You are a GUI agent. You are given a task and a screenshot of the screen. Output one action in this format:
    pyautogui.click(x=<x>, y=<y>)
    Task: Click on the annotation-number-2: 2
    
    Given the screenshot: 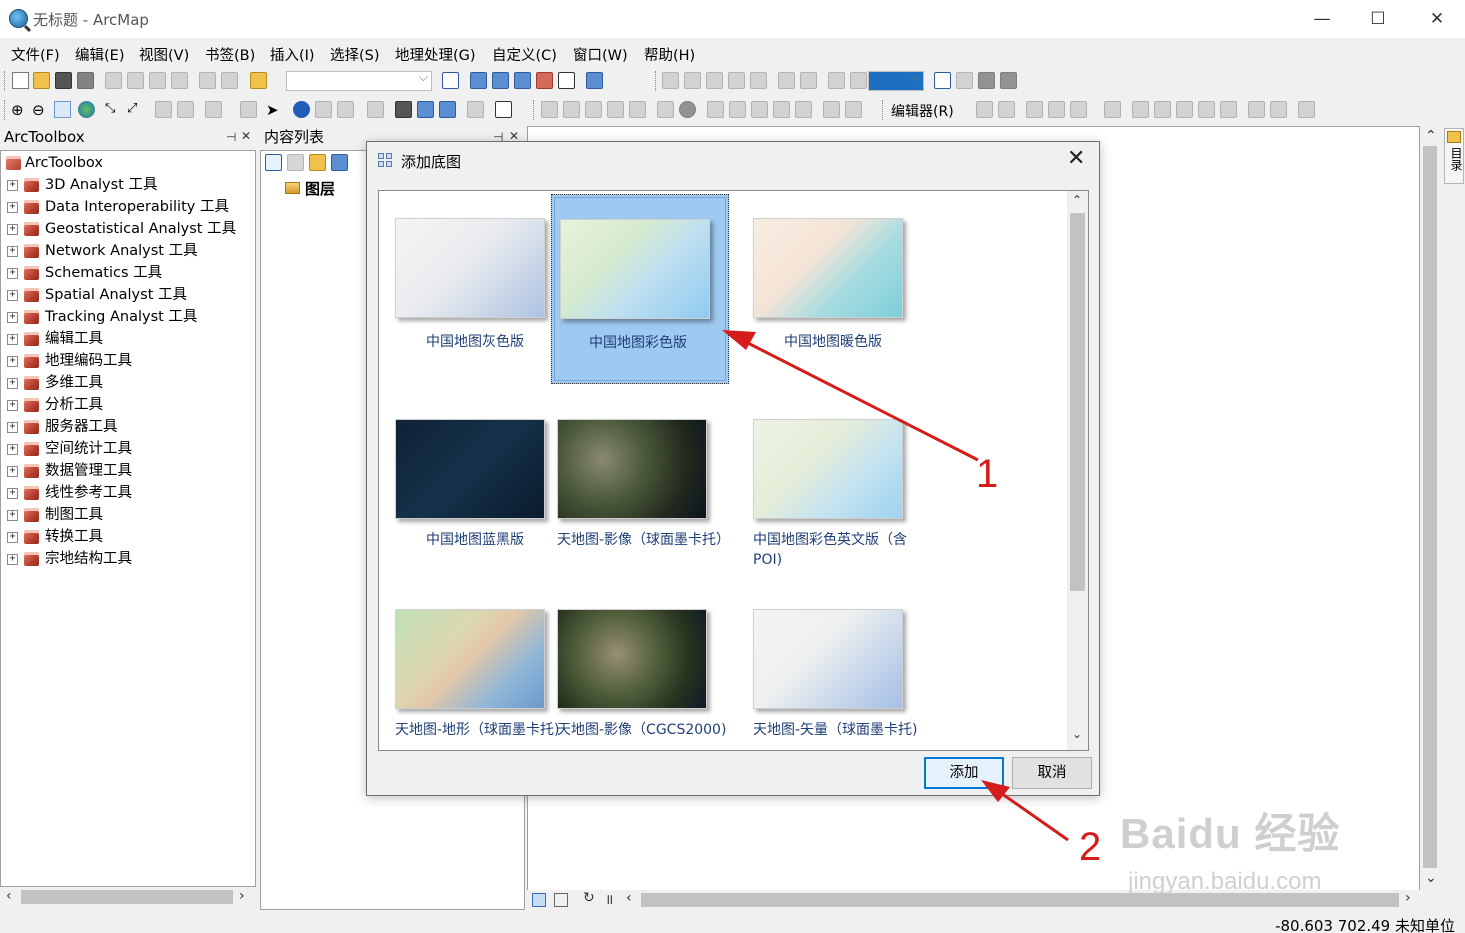 What is the action you would take?
    pyautogui.click(x=1090, y=847)
    